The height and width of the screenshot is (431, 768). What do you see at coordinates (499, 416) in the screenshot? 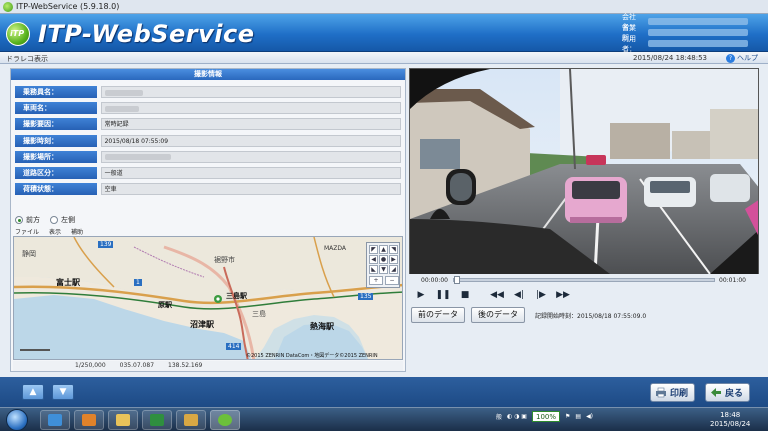
I see `ime-icon: 般` at bounding box center [499, 416].